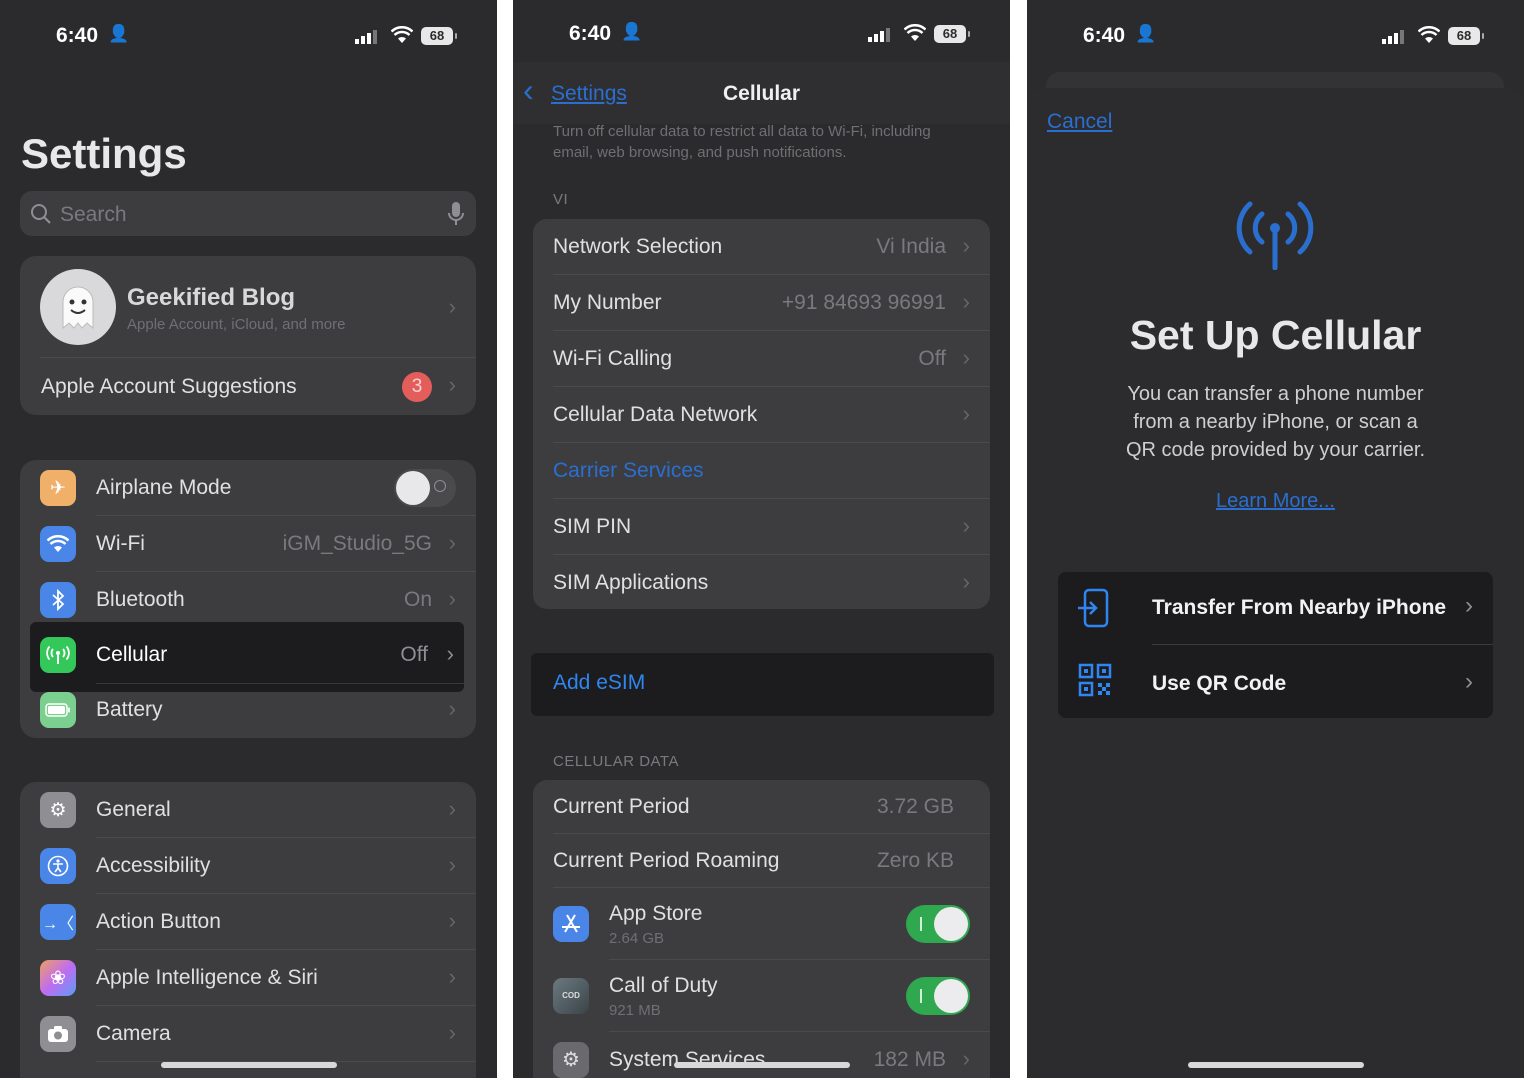 The height and width of the screenshot is (1078, 1524). I want to click on action-button-row: →〈 Action Button ›, so click(248, 922).